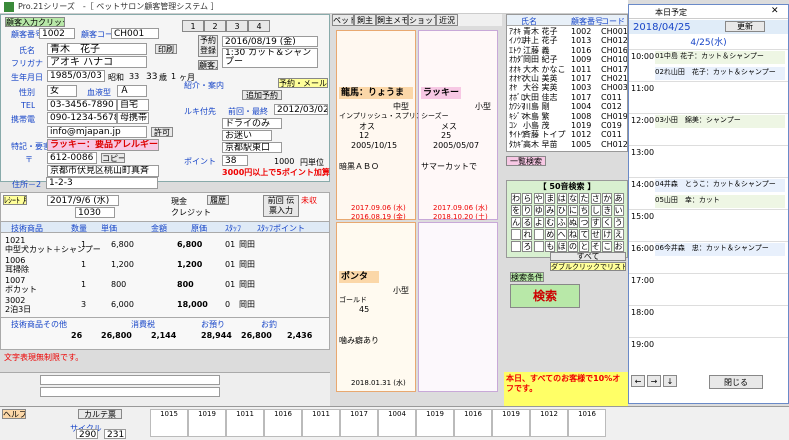 Image resolution: width=789 pixels, height=440 pixels. What do you see at coordinates (745, 26) in the screenshot?
I see `update-button: 更新` at bounding box center [745, 26].